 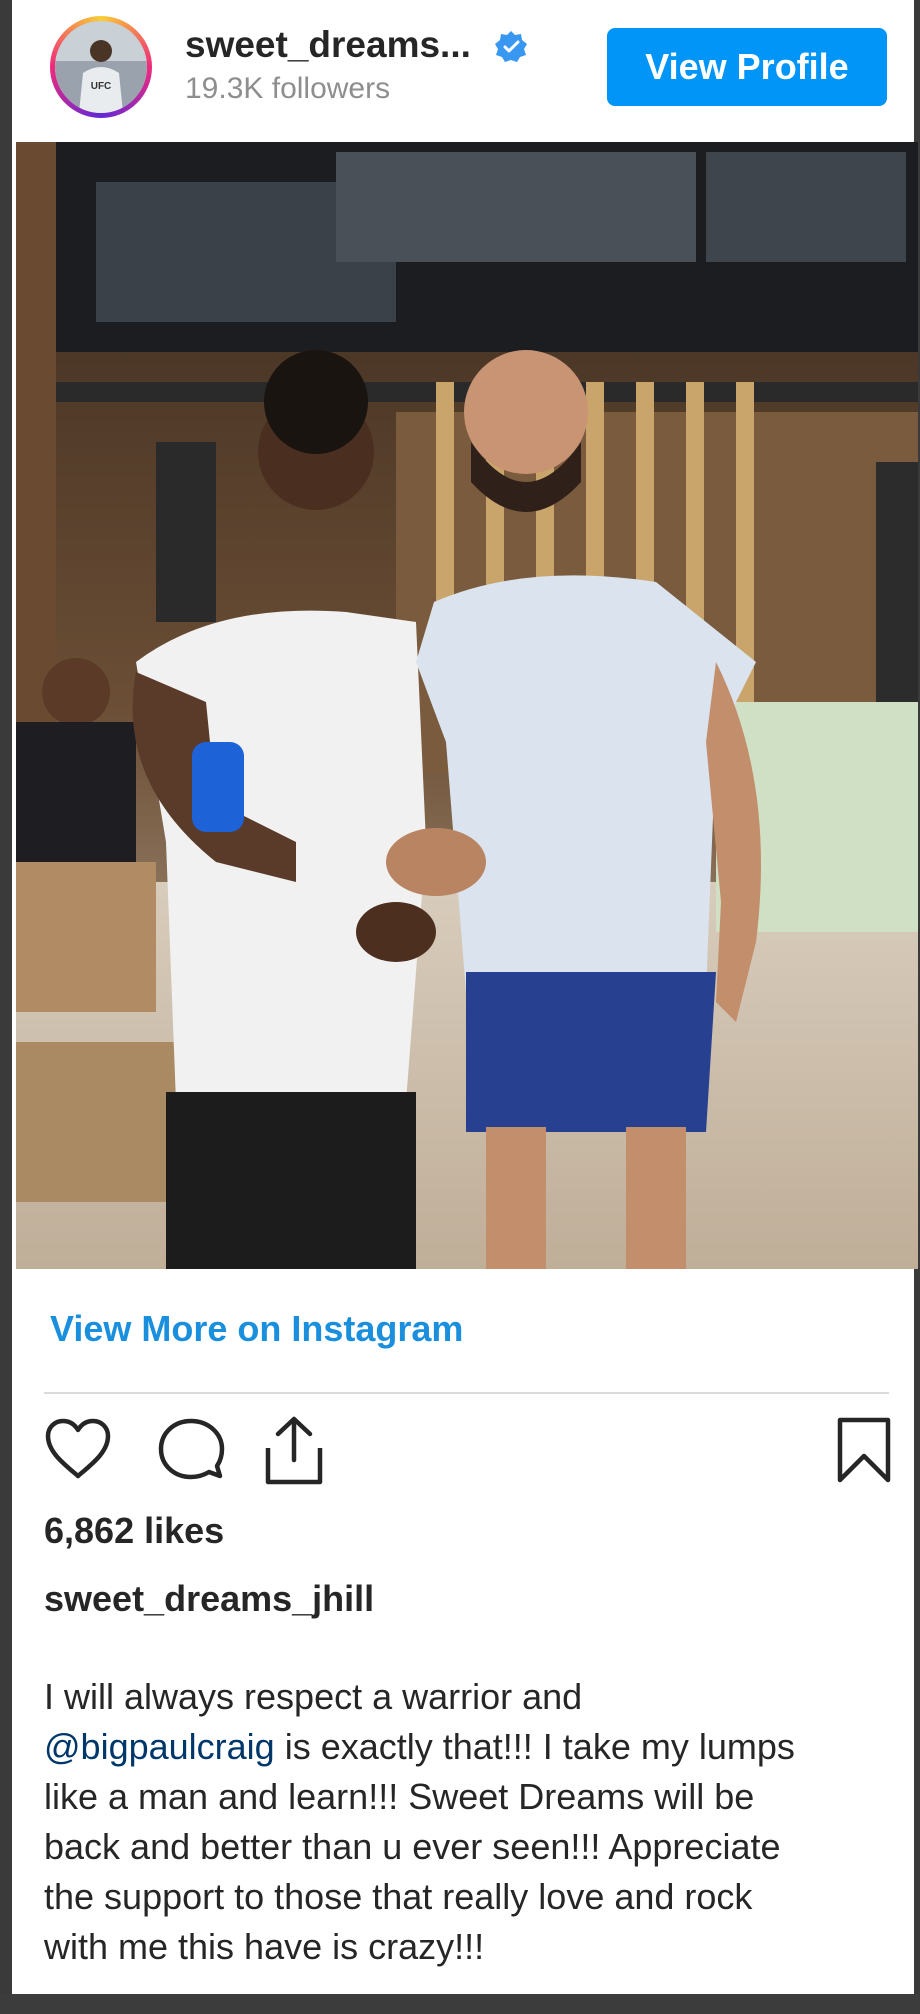 What do you see at coordinates (466, 1393) in the screenshot?
I see `divider` at bounding box center [466, 1393].